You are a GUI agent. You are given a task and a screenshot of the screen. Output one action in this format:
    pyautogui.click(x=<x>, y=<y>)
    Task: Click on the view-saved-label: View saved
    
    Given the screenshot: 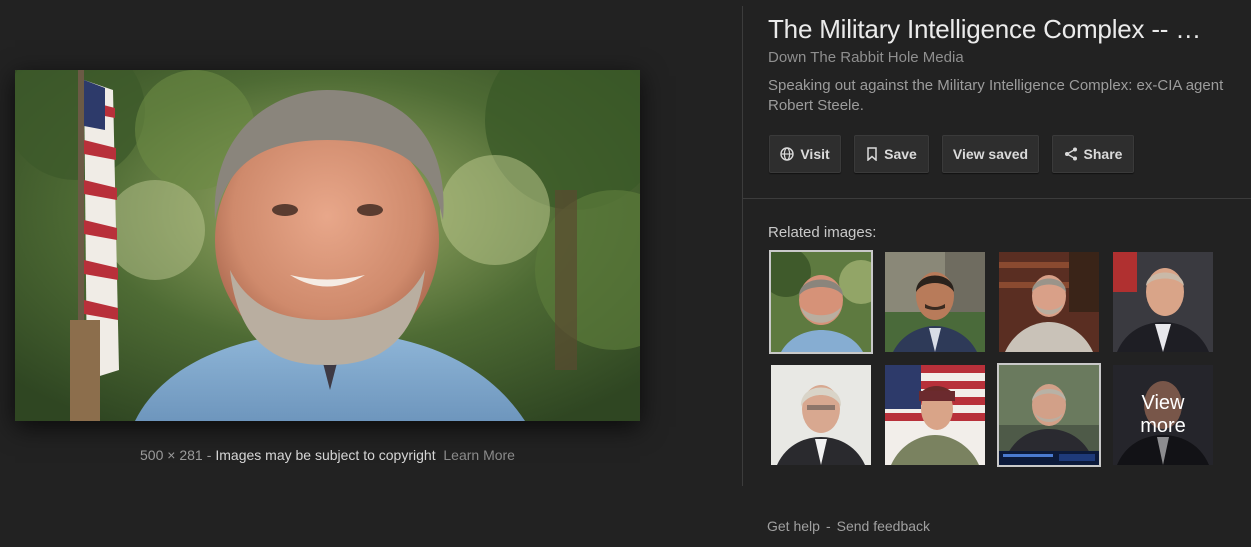 What is the action you would take?
    pyautogui.click(x=990, y=154)
    